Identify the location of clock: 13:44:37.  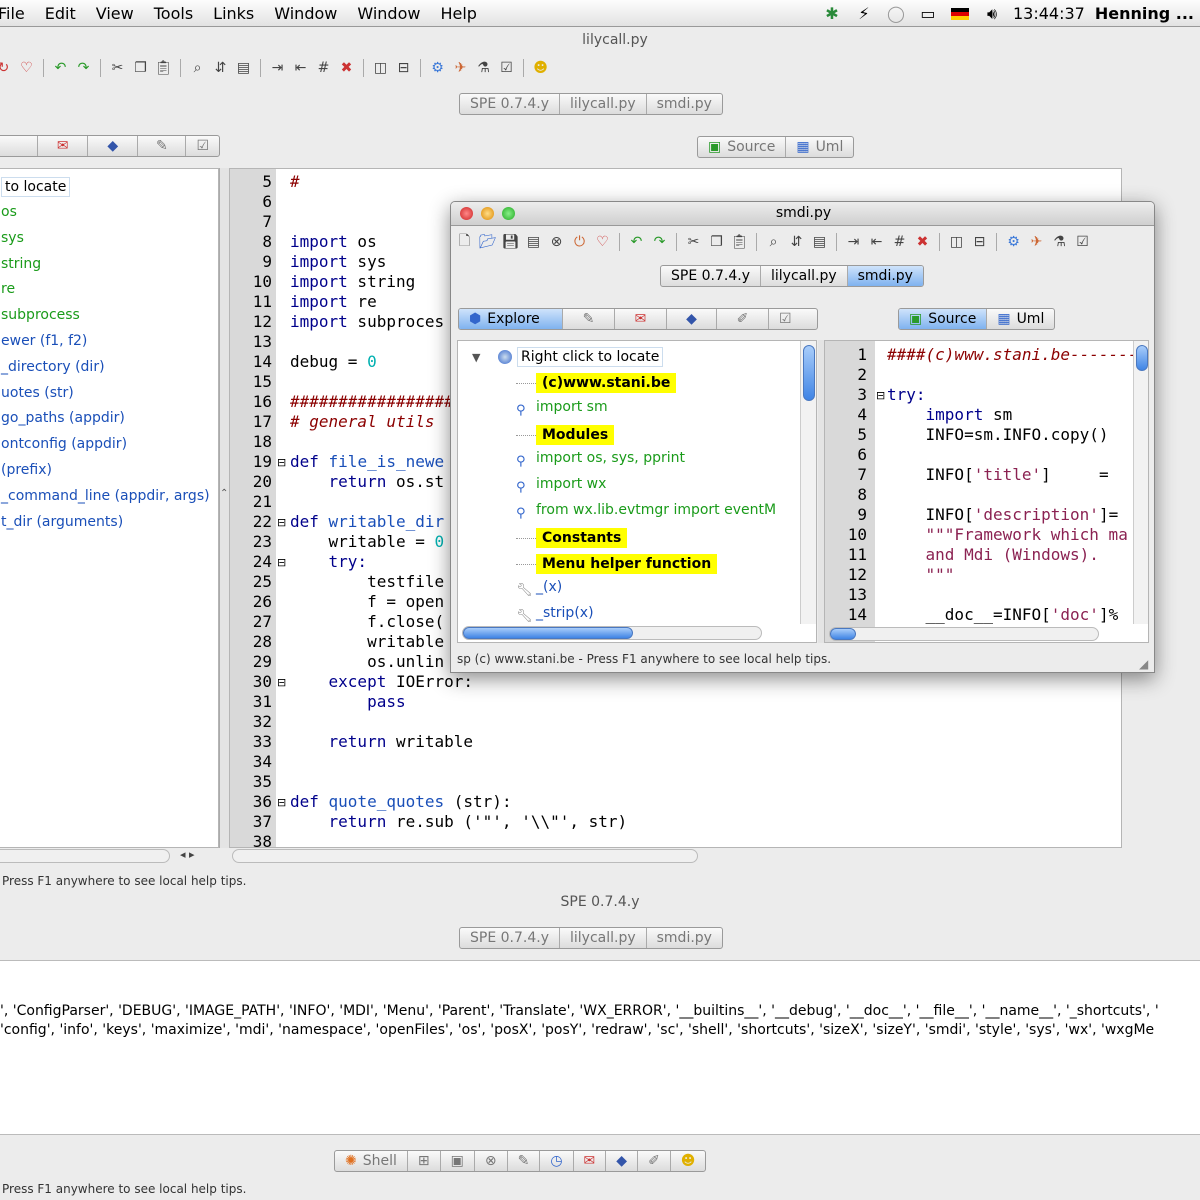
(1049, 13).